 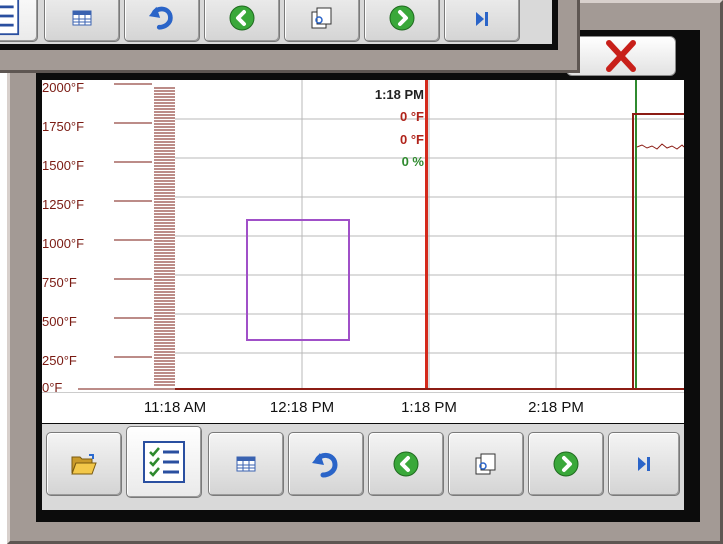 I want to click on x-axis-labels: 11:18 AM 12:18 PM 1:18 PM 2:18 PM, so click(x=363, y=407).